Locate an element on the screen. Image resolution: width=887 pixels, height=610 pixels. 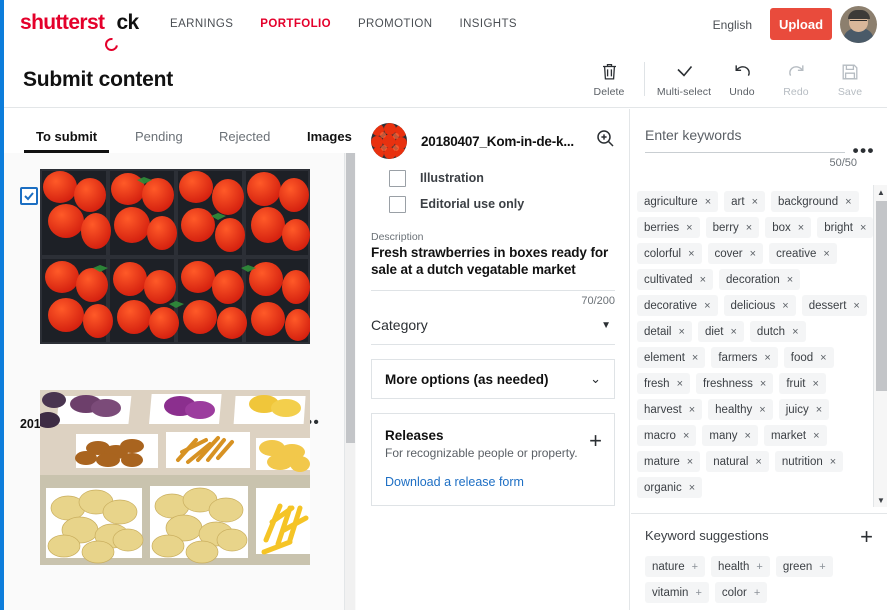
editorial-row: Editorial use only is located at coordinates (502, 204).